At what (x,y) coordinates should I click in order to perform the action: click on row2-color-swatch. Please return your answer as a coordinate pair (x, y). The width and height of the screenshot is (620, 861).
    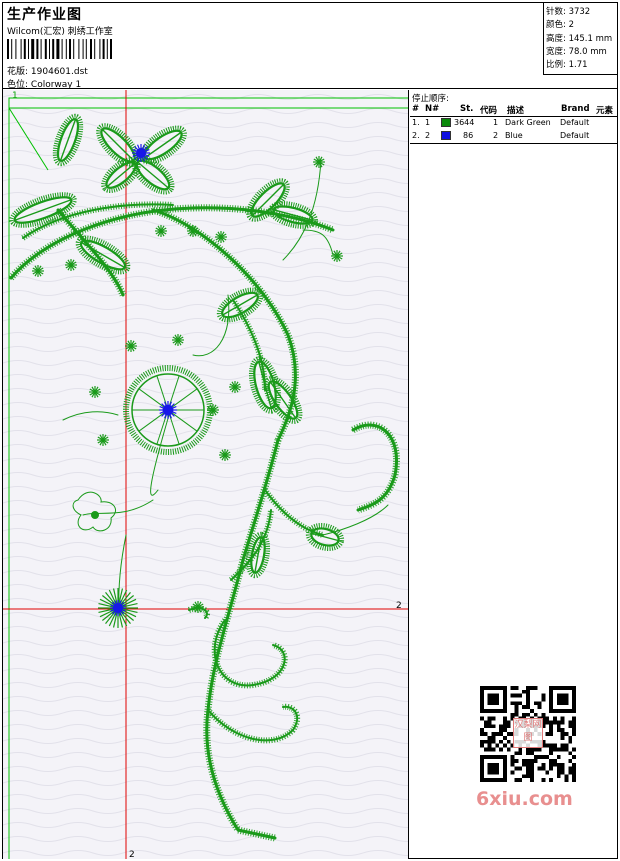
    Looking at the image, I should click on (446, 135).